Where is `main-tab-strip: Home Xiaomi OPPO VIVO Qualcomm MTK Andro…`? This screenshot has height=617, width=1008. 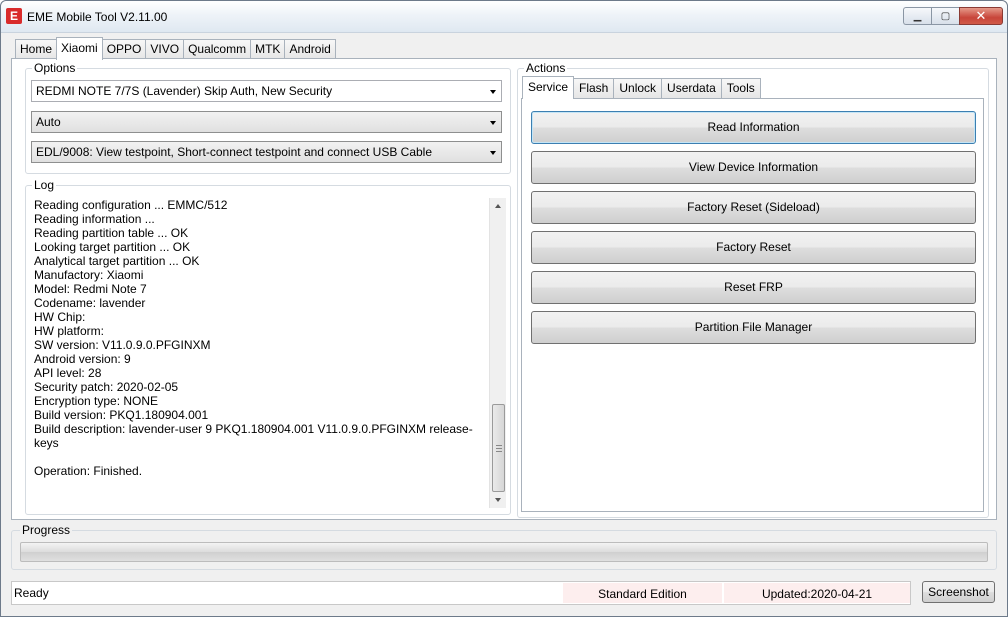 main-tab-strip: Home Xiaomi OPPO VIVO Qualcomm MTK Andro… is located at coordinates (175, 48).